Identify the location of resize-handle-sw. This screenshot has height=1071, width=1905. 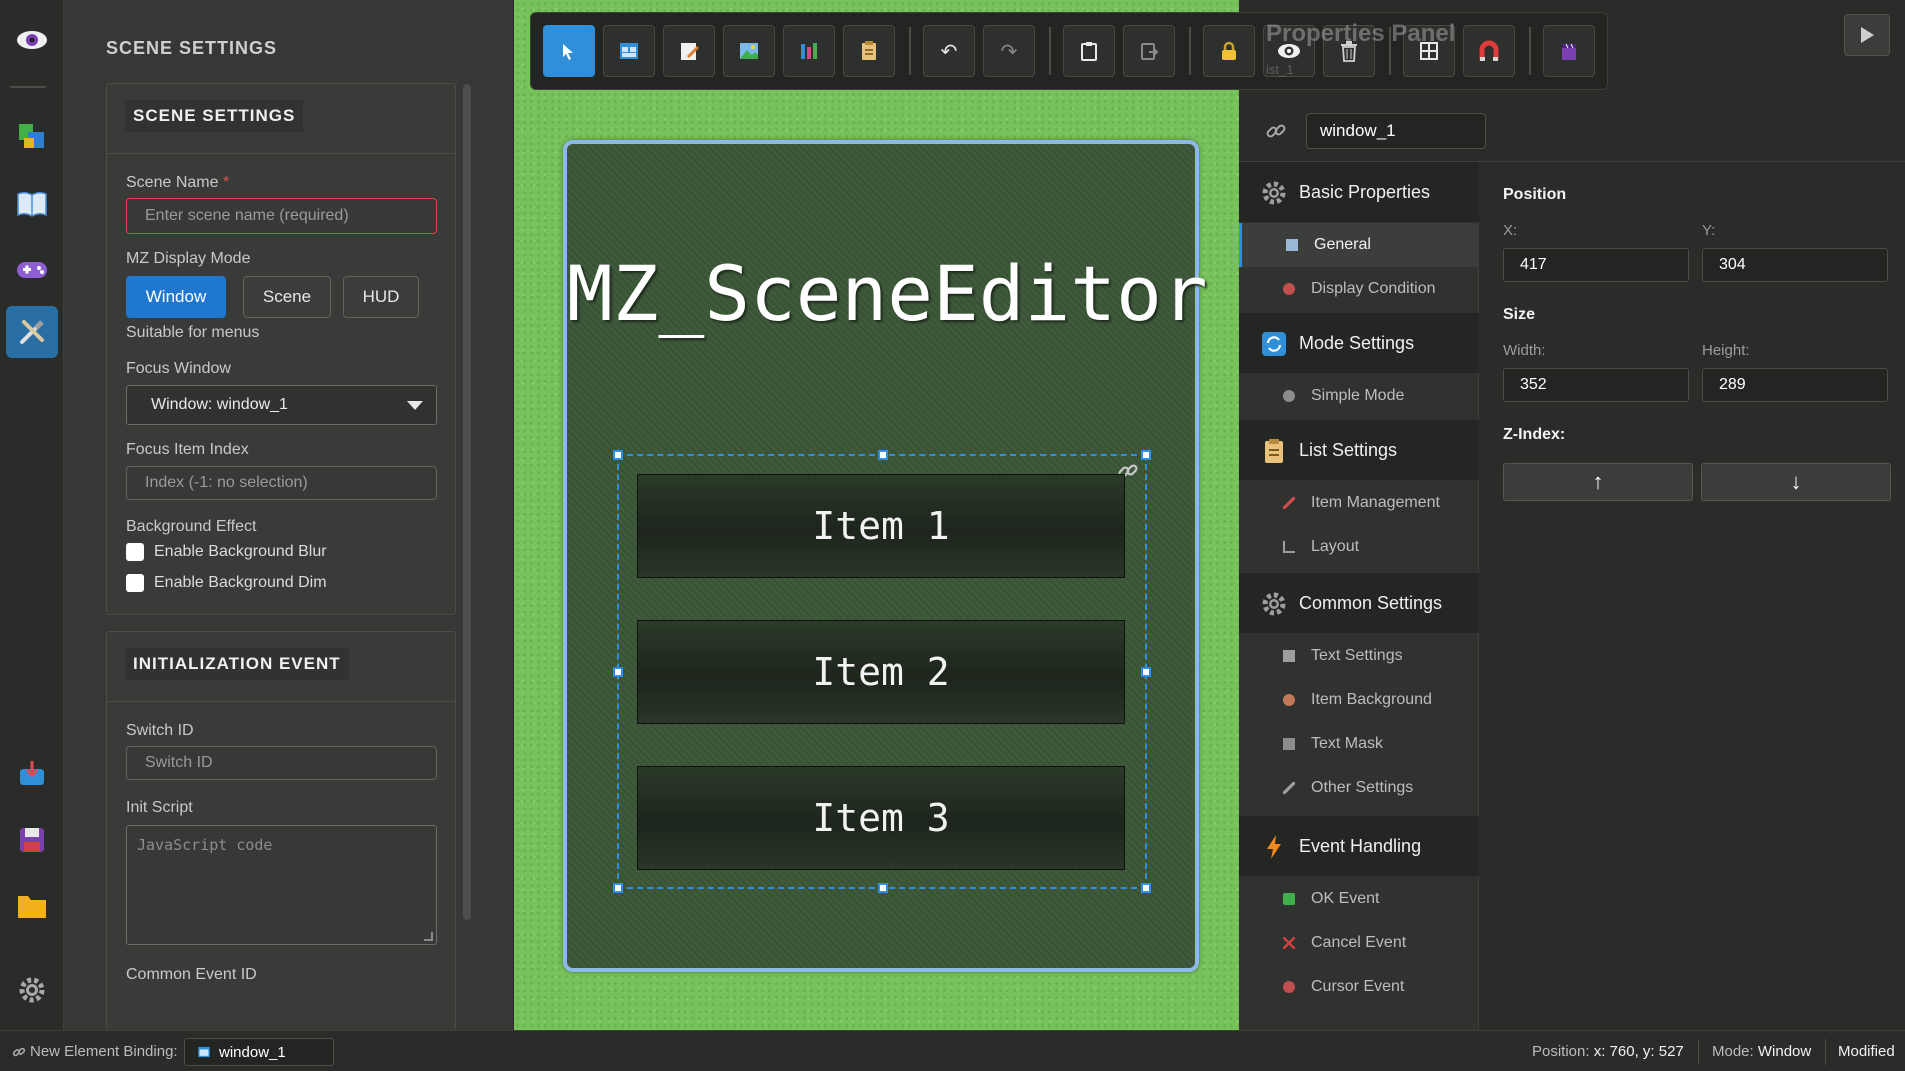
(618, 888).